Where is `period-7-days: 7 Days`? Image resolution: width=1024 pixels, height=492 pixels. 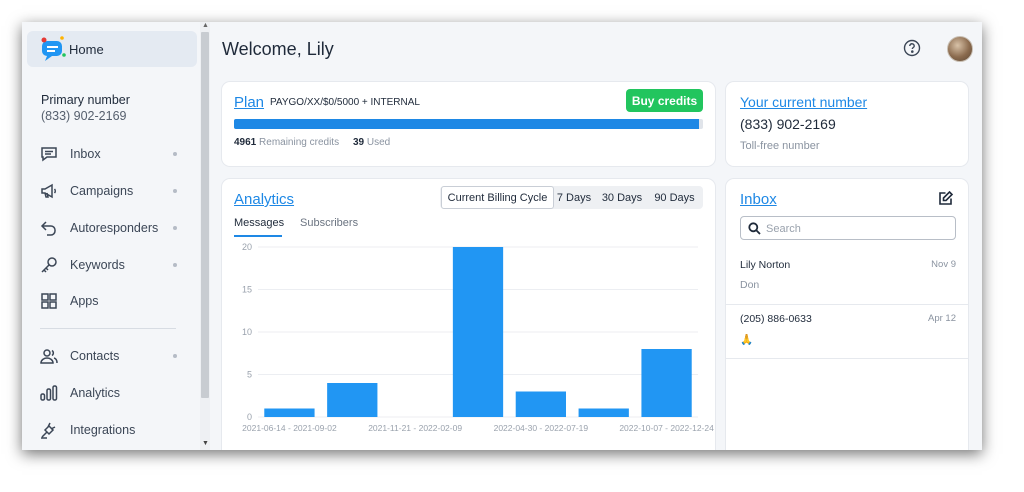 period-7-days: 7 Days is located at coordinates (574, 197).